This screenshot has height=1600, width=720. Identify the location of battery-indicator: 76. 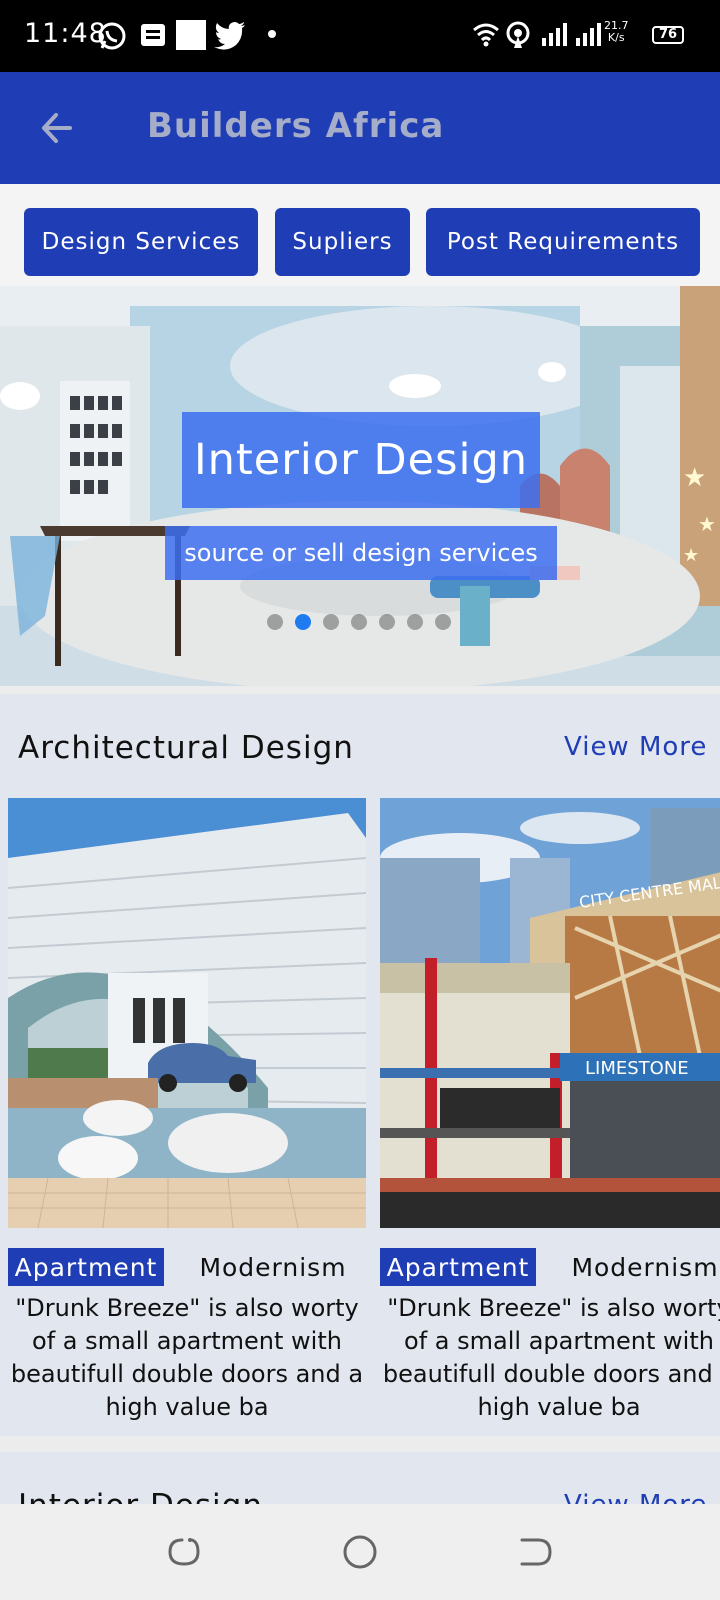
(668, 35).